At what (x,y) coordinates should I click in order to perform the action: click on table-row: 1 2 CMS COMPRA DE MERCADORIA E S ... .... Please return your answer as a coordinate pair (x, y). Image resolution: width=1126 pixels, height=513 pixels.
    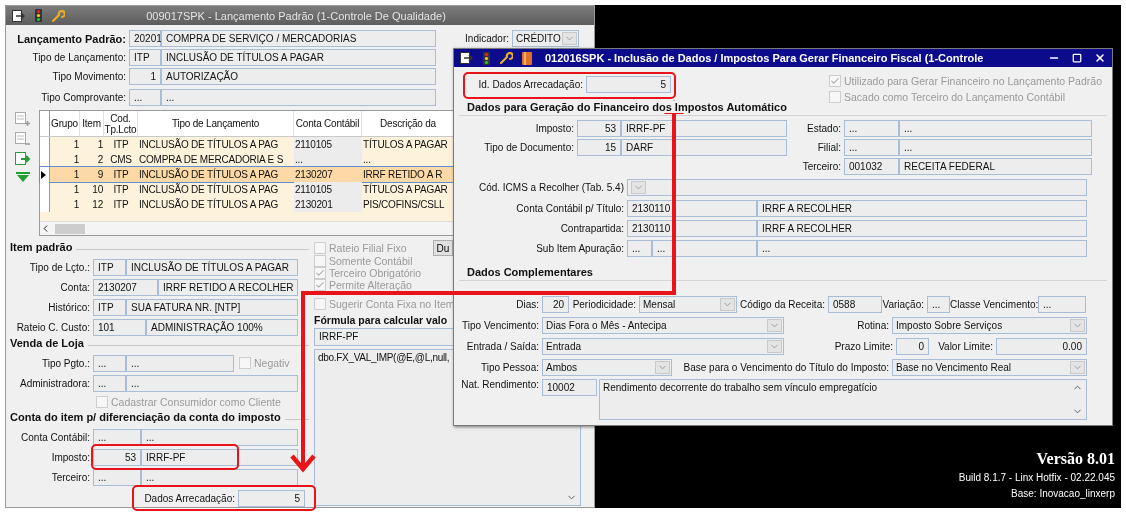
    Looking at the image, I should click on (246, 159).